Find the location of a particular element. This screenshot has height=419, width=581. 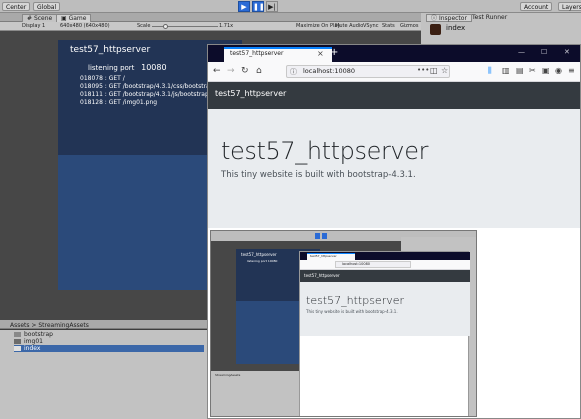

nested-pause-icon is located at coordinates (324, 236).